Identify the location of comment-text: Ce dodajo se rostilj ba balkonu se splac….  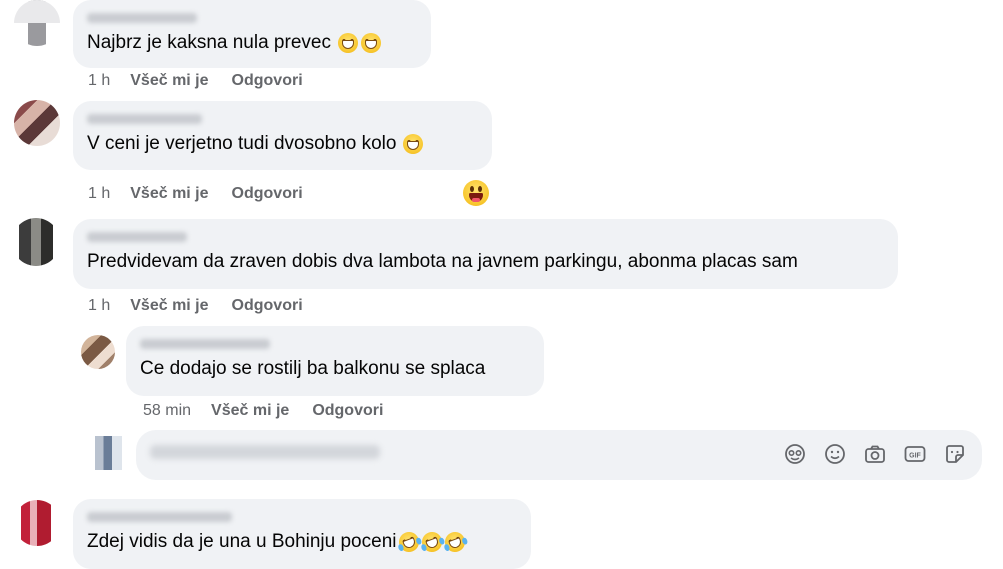
(313, 368).